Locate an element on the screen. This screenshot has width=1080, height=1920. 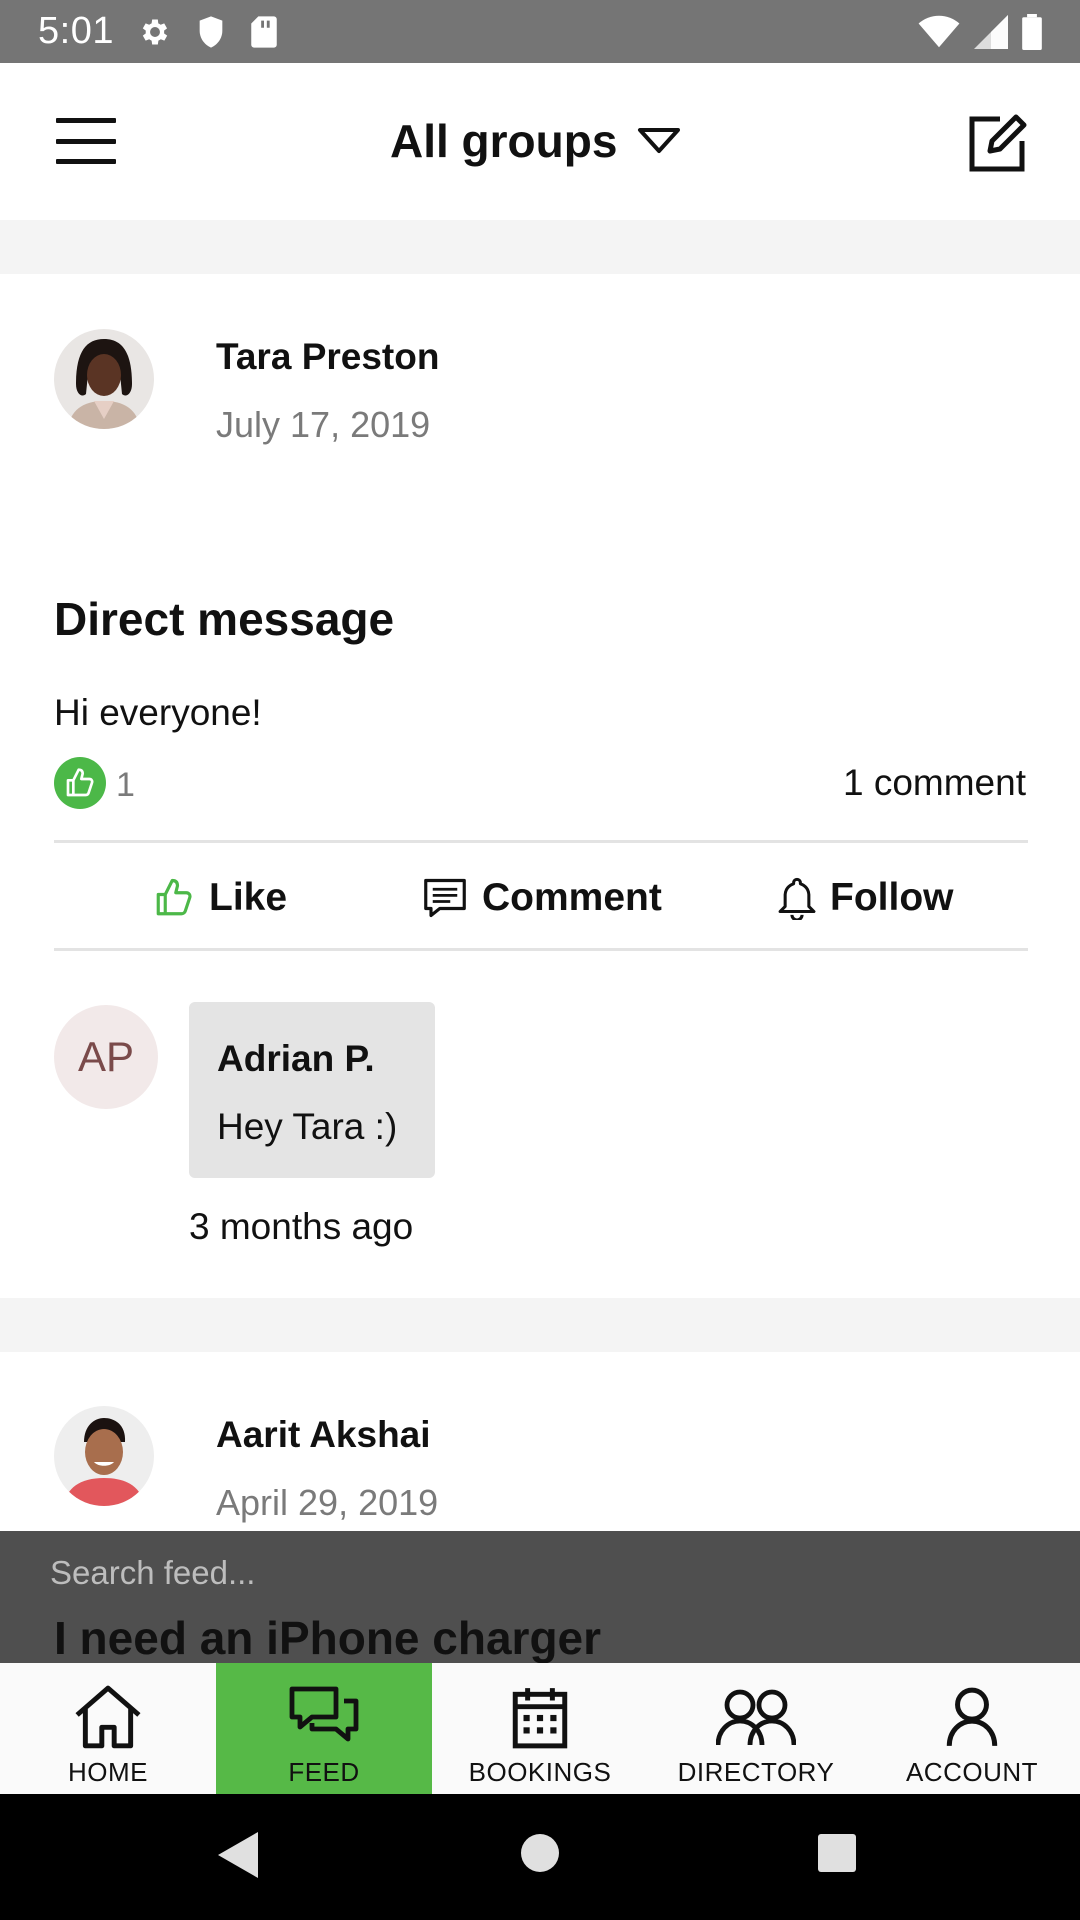
dropdown-triangle-icon is located at coordinates (659, 140).